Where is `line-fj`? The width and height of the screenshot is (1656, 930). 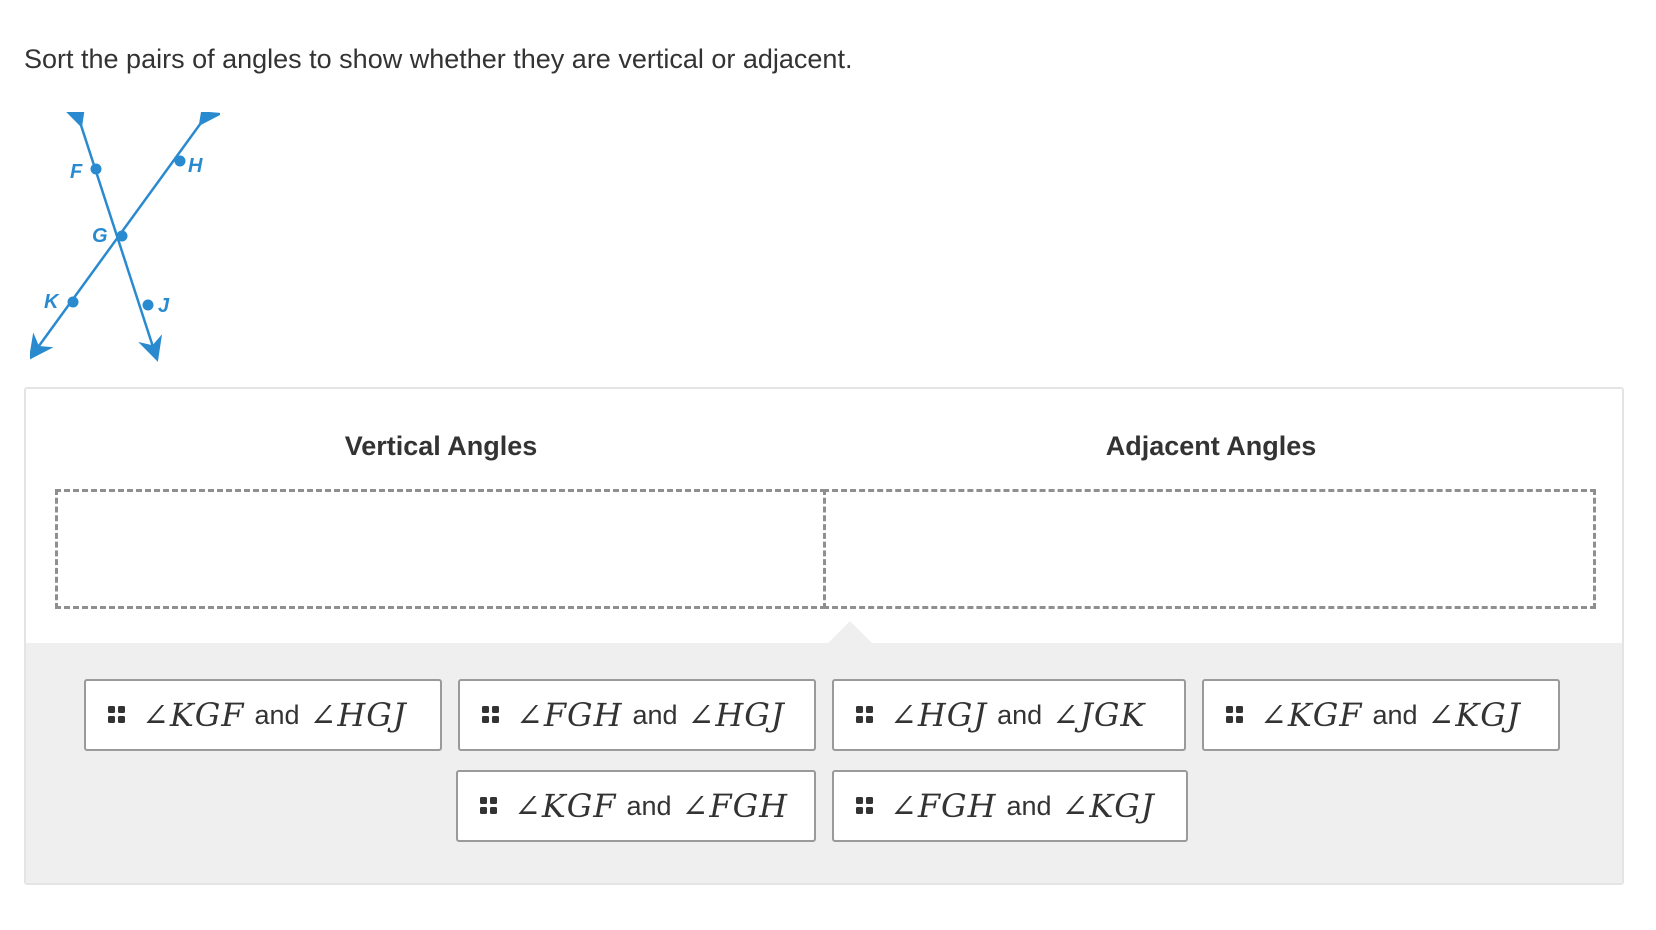 line-fj is located at coordinates (112, 237).